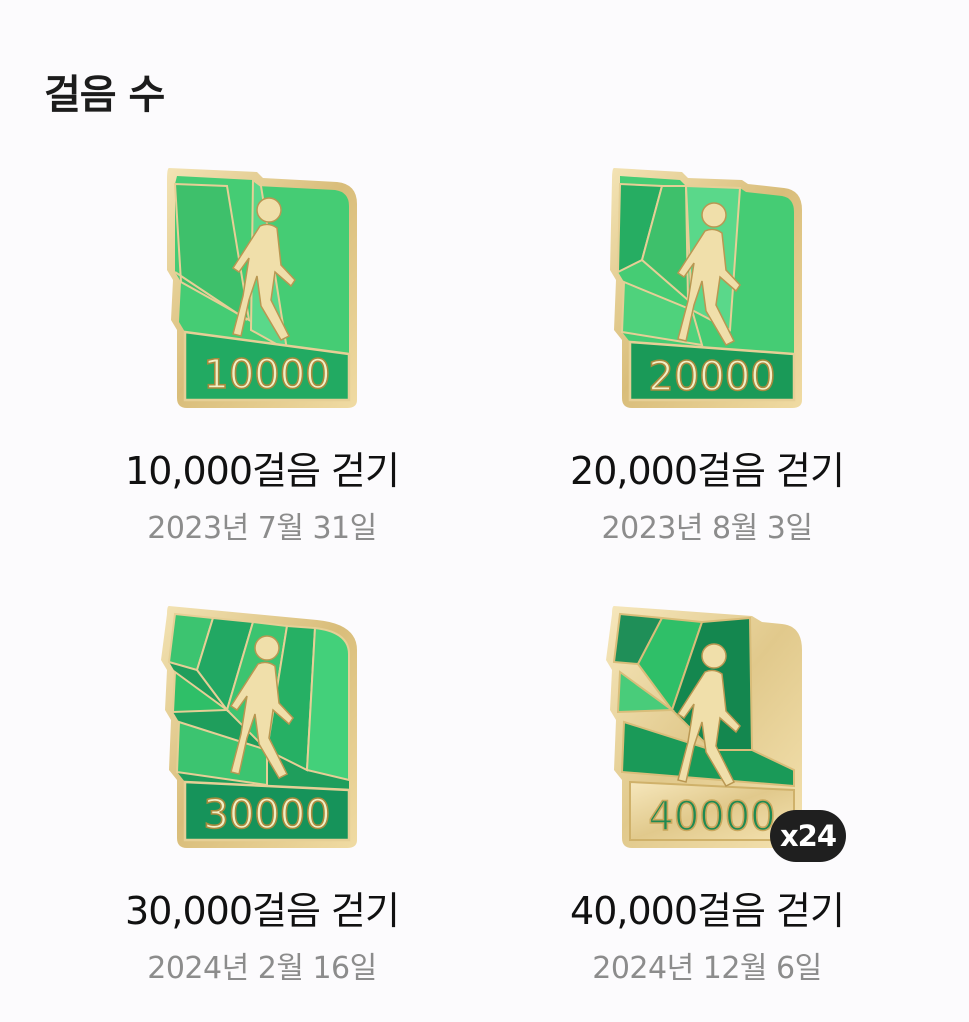  Describe the element at coordinates (707, 911) in the screenshot. I see `badge-title: 40,000걸음 걷기` at that location.